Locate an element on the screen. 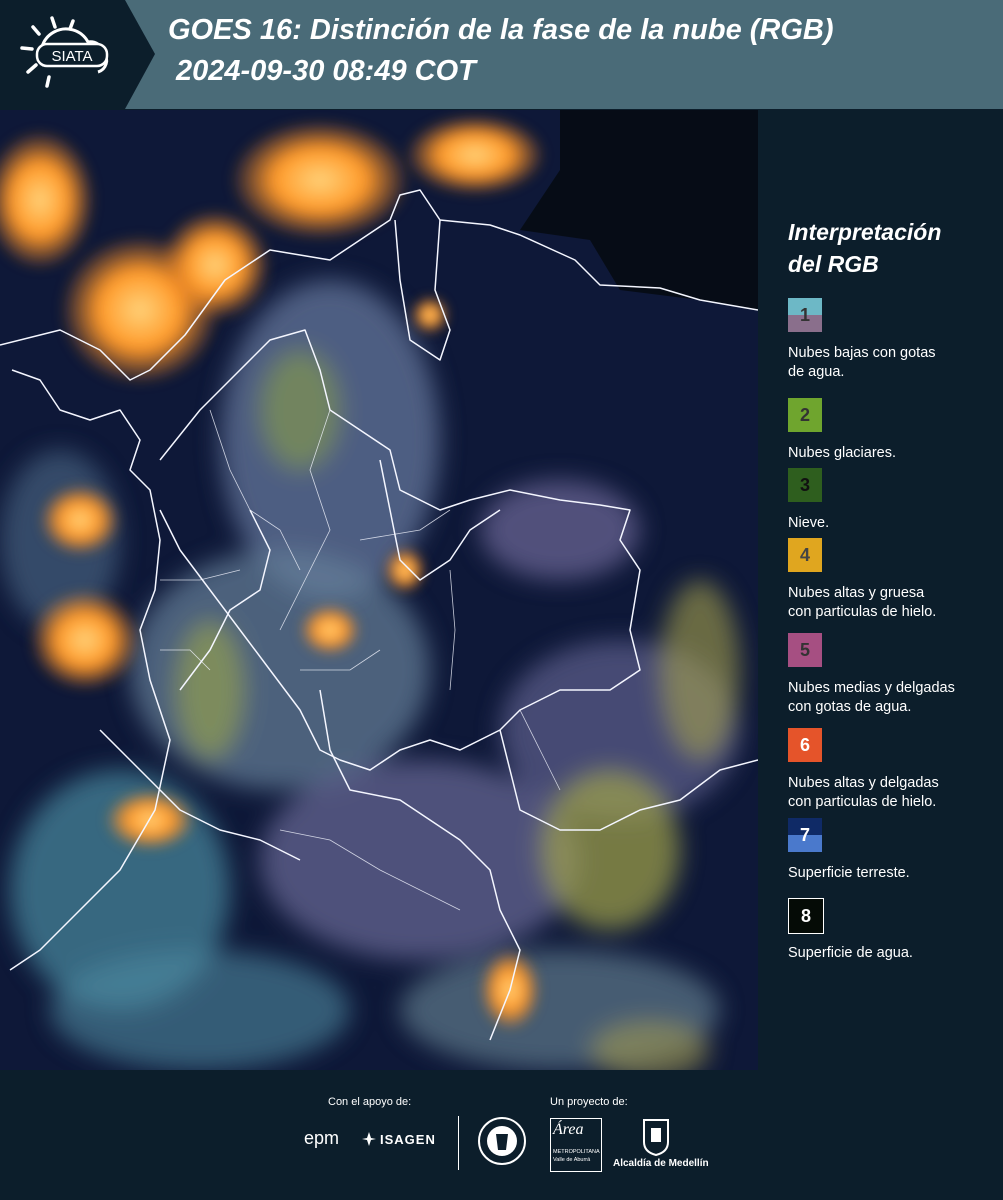  legend-number: 8 is located at coordinates (805, 915).